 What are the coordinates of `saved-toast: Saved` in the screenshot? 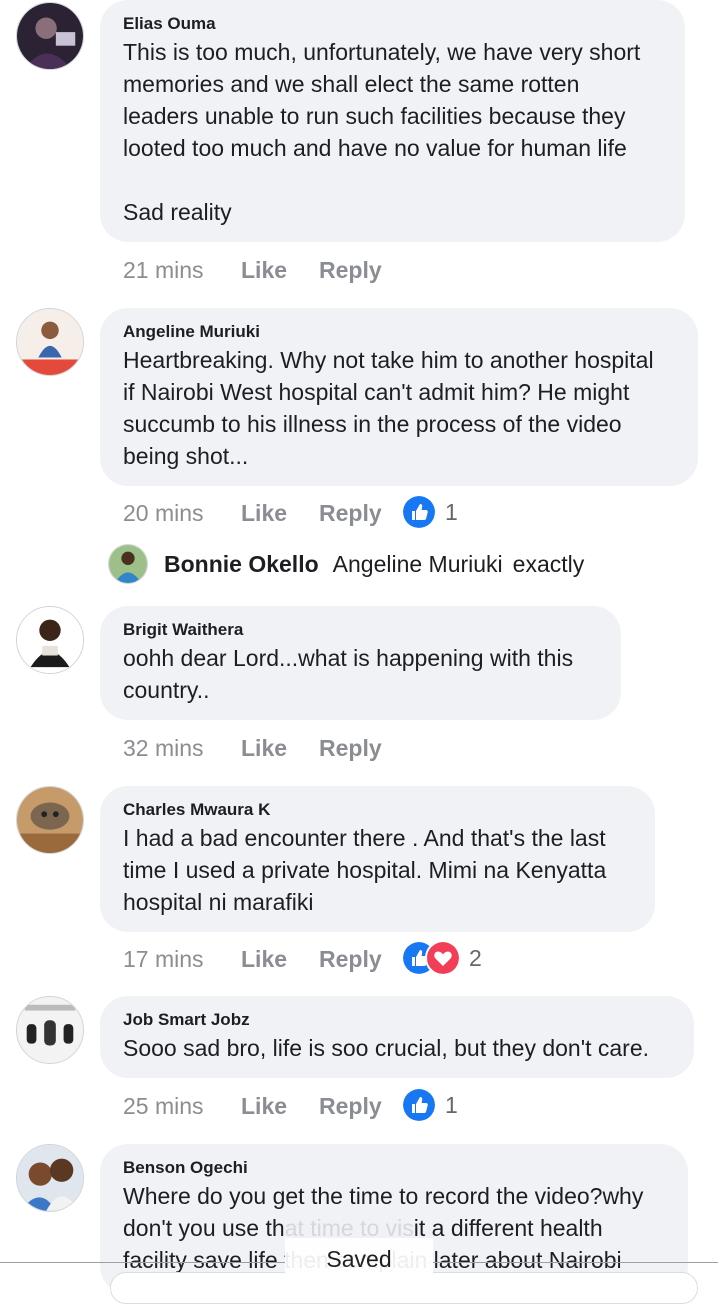 It's located at (359, 1259).